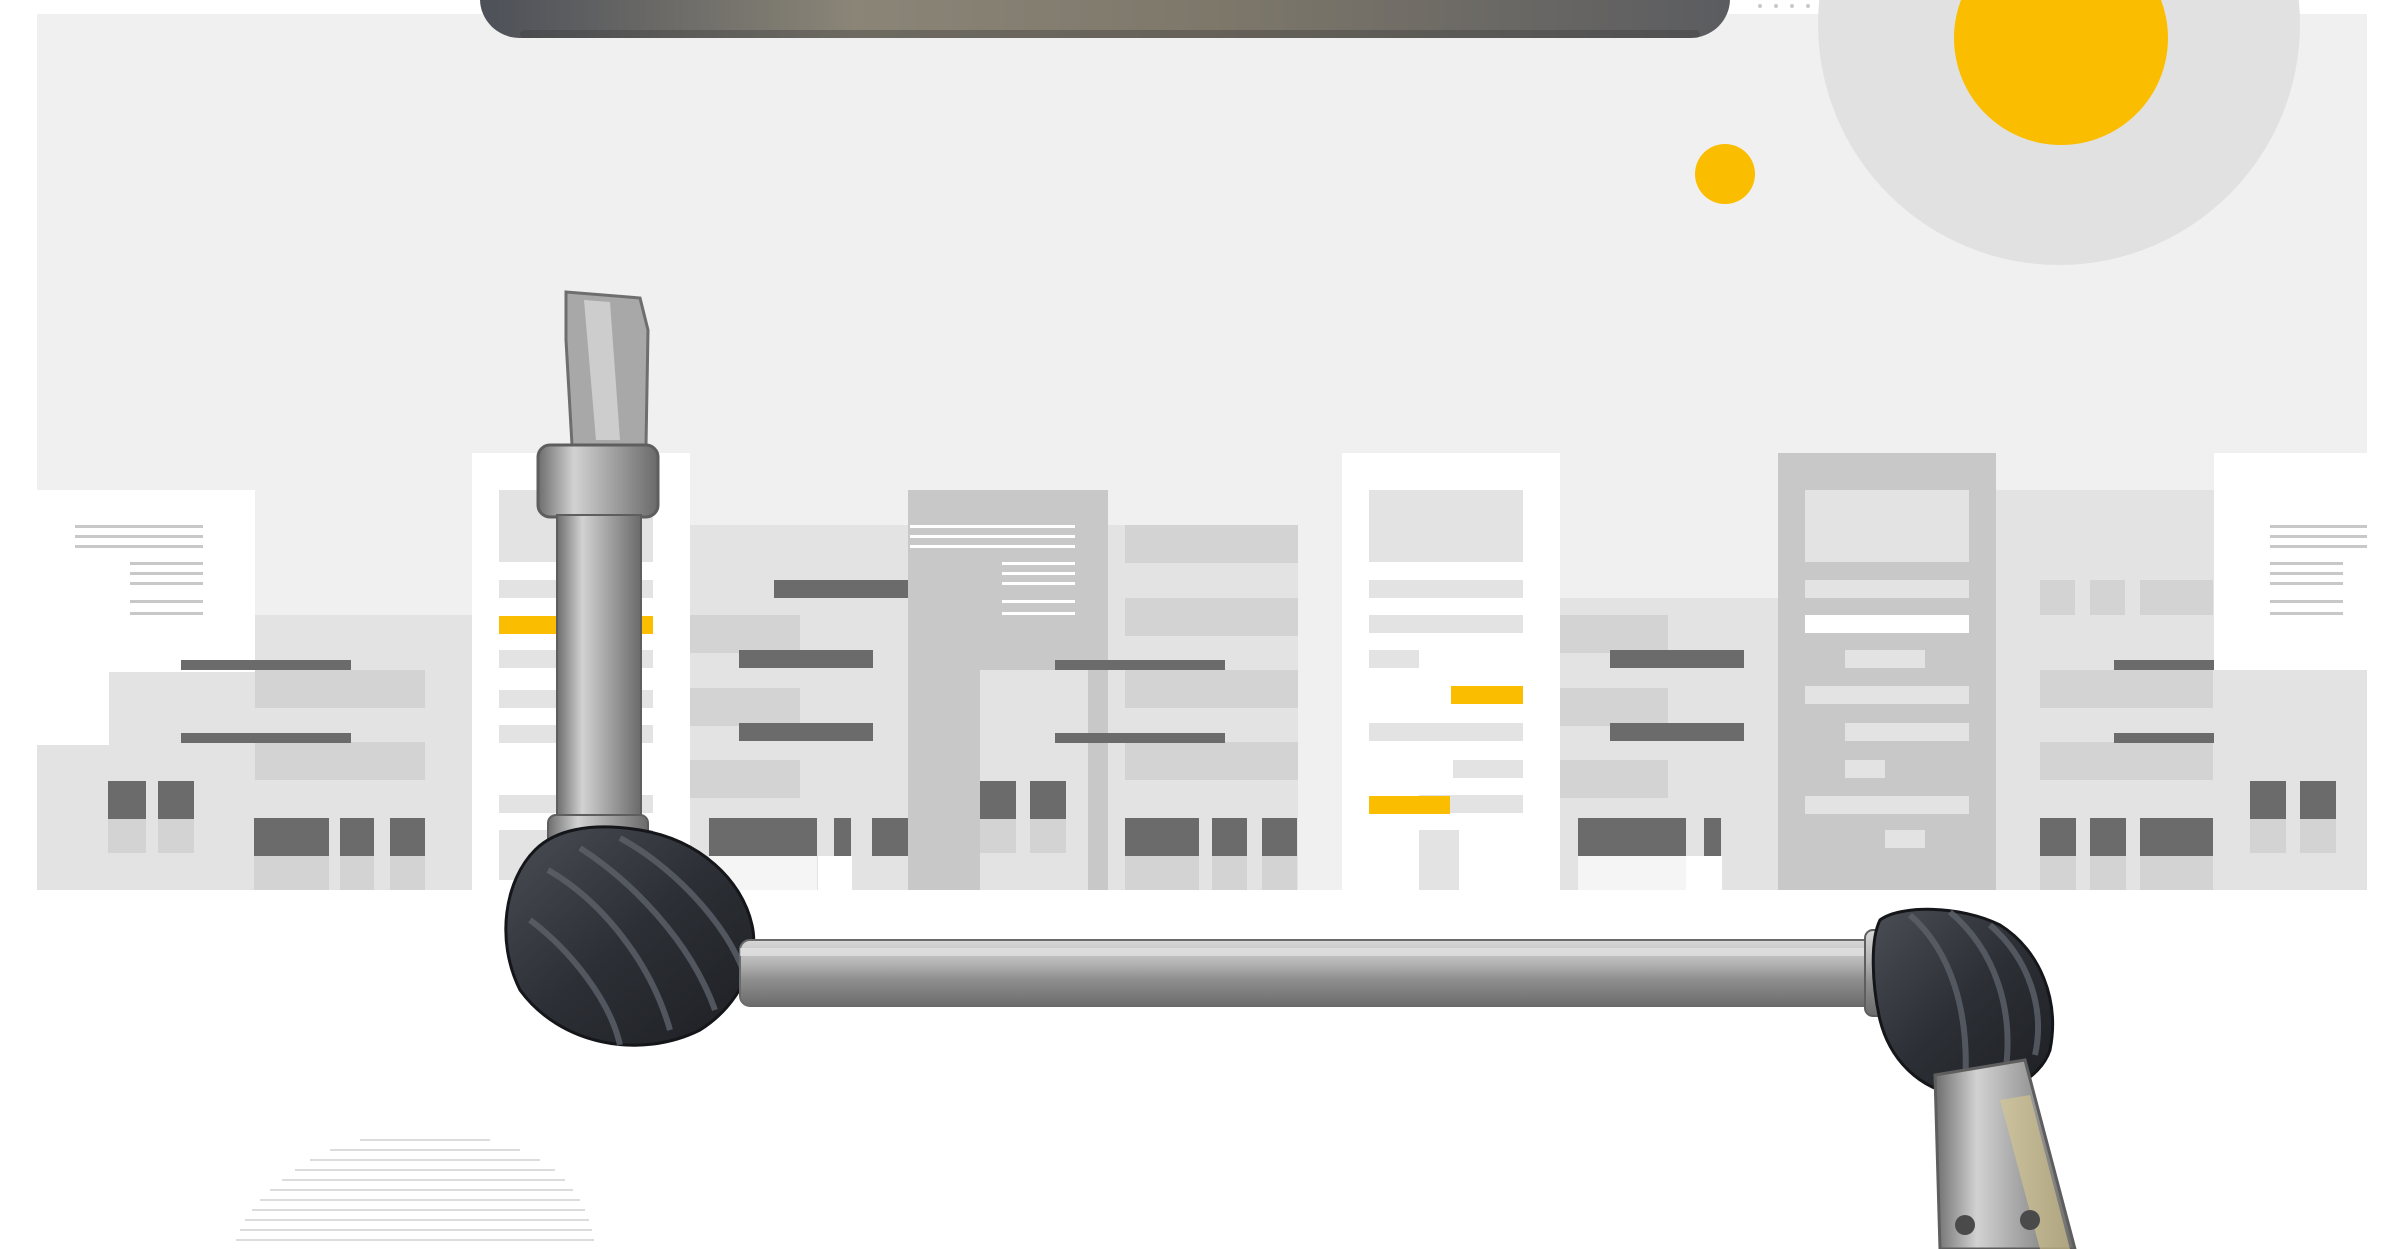 This screenshot has width=2403, height=1249. Describe the element at coordinates (1110, 34) in the screenshot. I see `top-photo-strip-shadow` at that location.